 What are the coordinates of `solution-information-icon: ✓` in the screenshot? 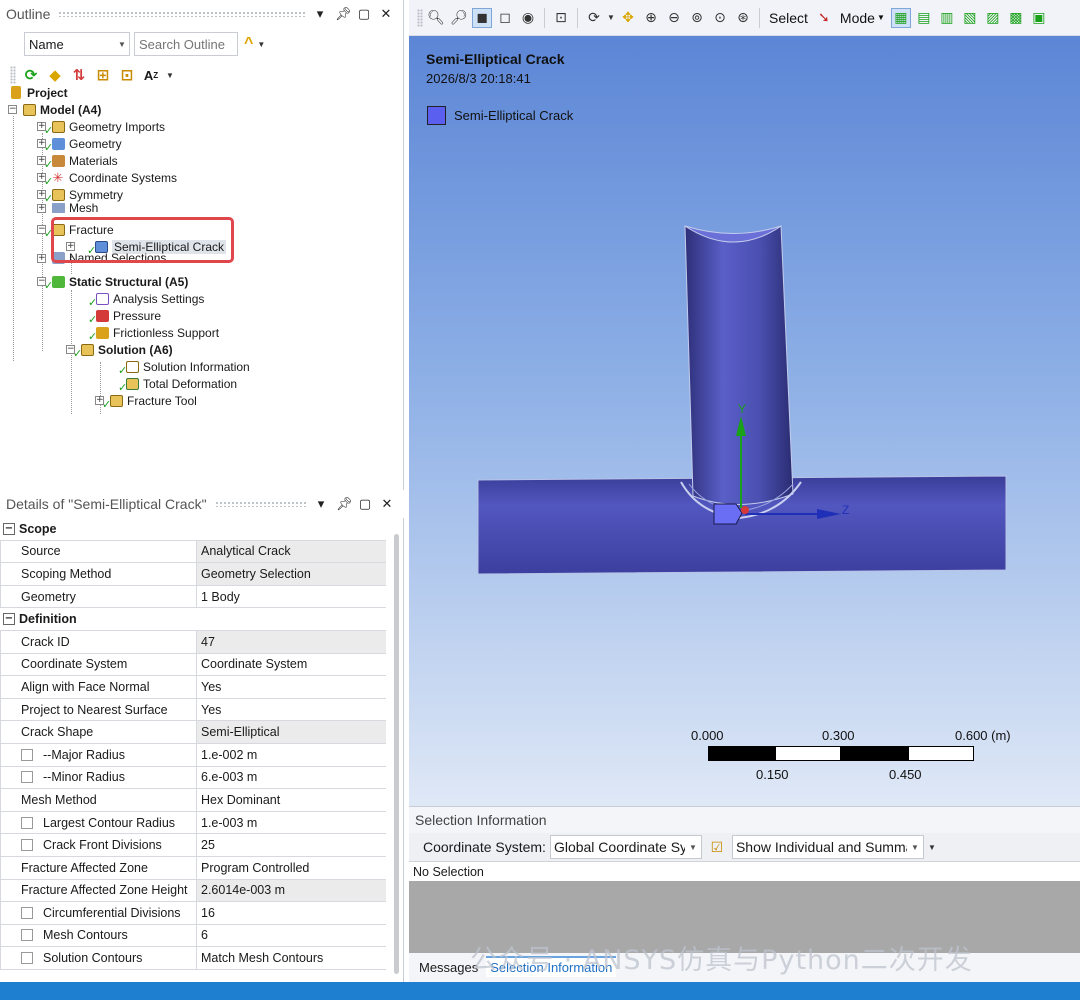 It's located at (129, 368).